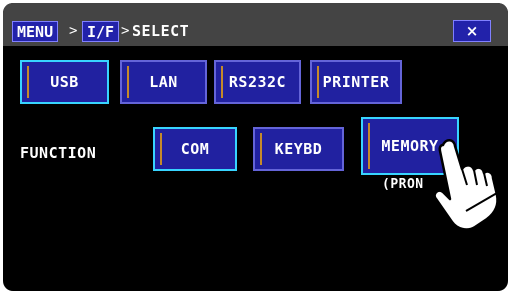  Describe the element at coordinates (101, 31) in the screenshot. I see `breadcrumb-if: I/F` at that location.